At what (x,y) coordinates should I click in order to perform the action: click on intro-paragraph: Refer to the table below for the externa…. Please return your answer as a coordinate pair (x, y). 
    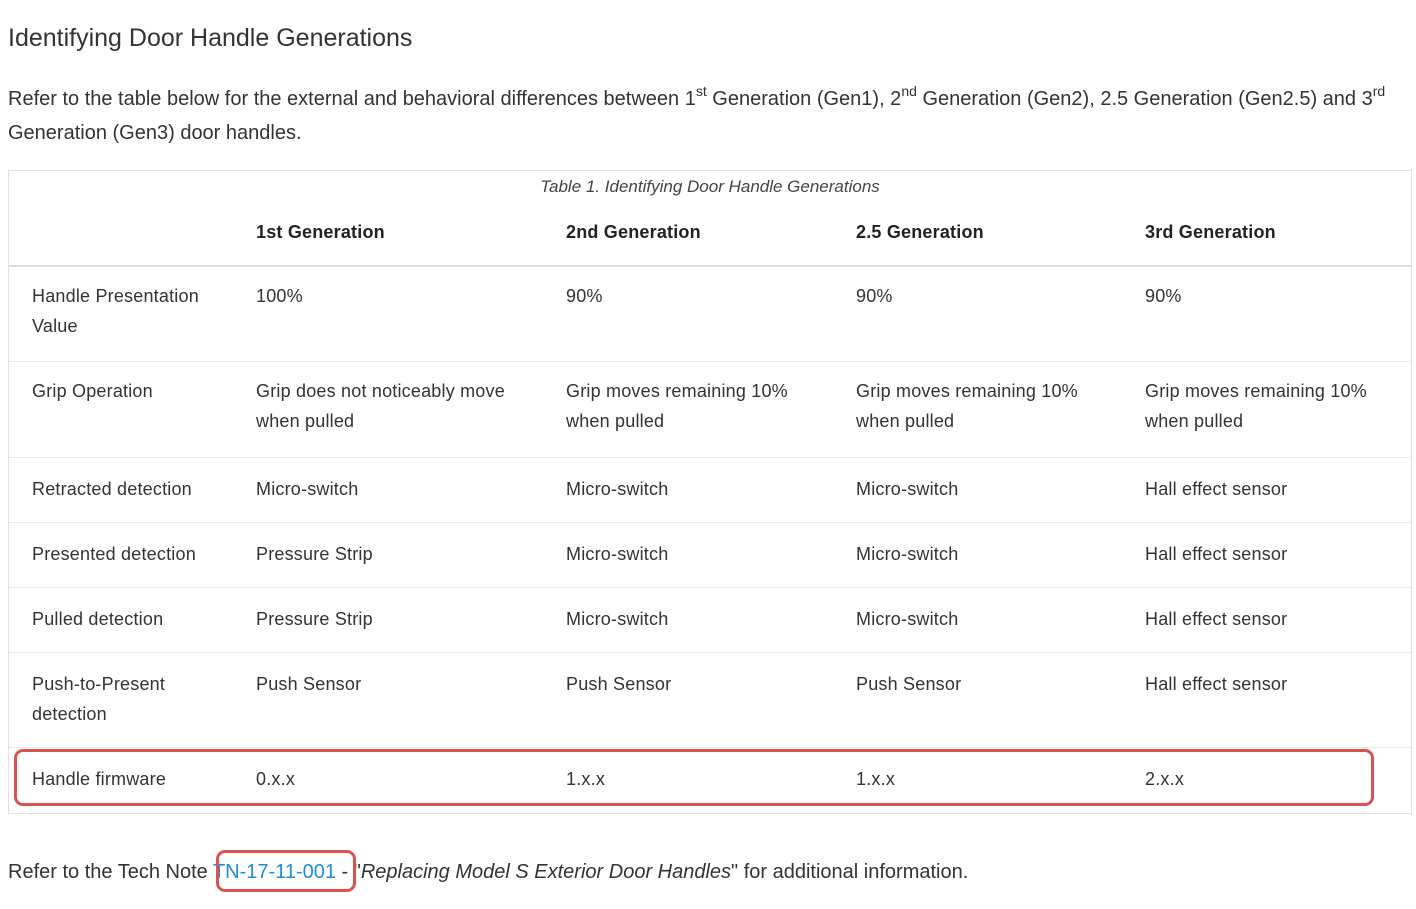
    Looking at the image, I should click on (708, 116).